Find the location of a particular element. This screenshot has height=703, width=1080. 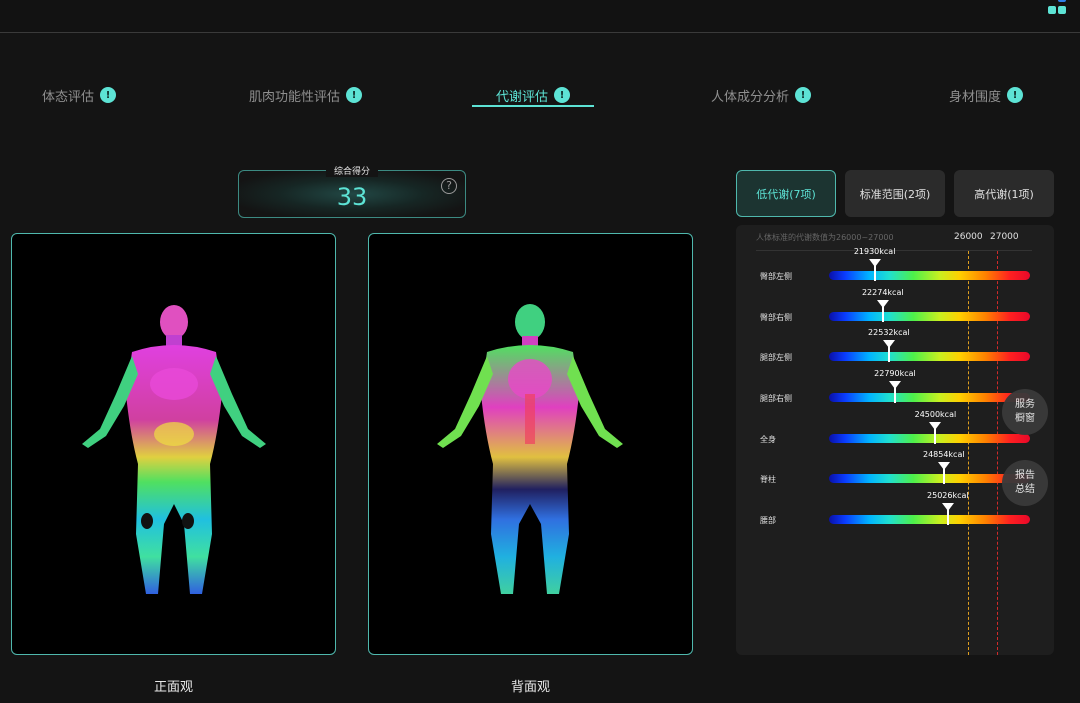

metabolism-row: 腰部 25026kcal is located at coordinates (895, 513).